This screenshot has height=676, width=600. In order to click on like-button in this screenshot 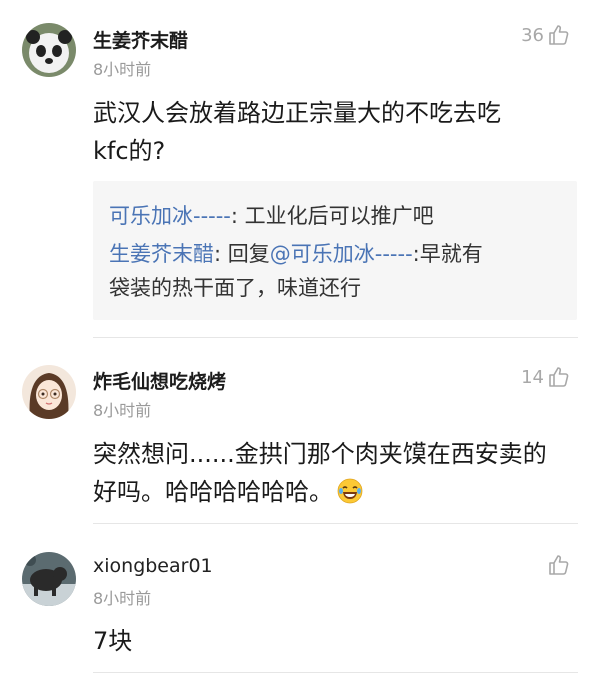, I will do `click(557, 565)`.